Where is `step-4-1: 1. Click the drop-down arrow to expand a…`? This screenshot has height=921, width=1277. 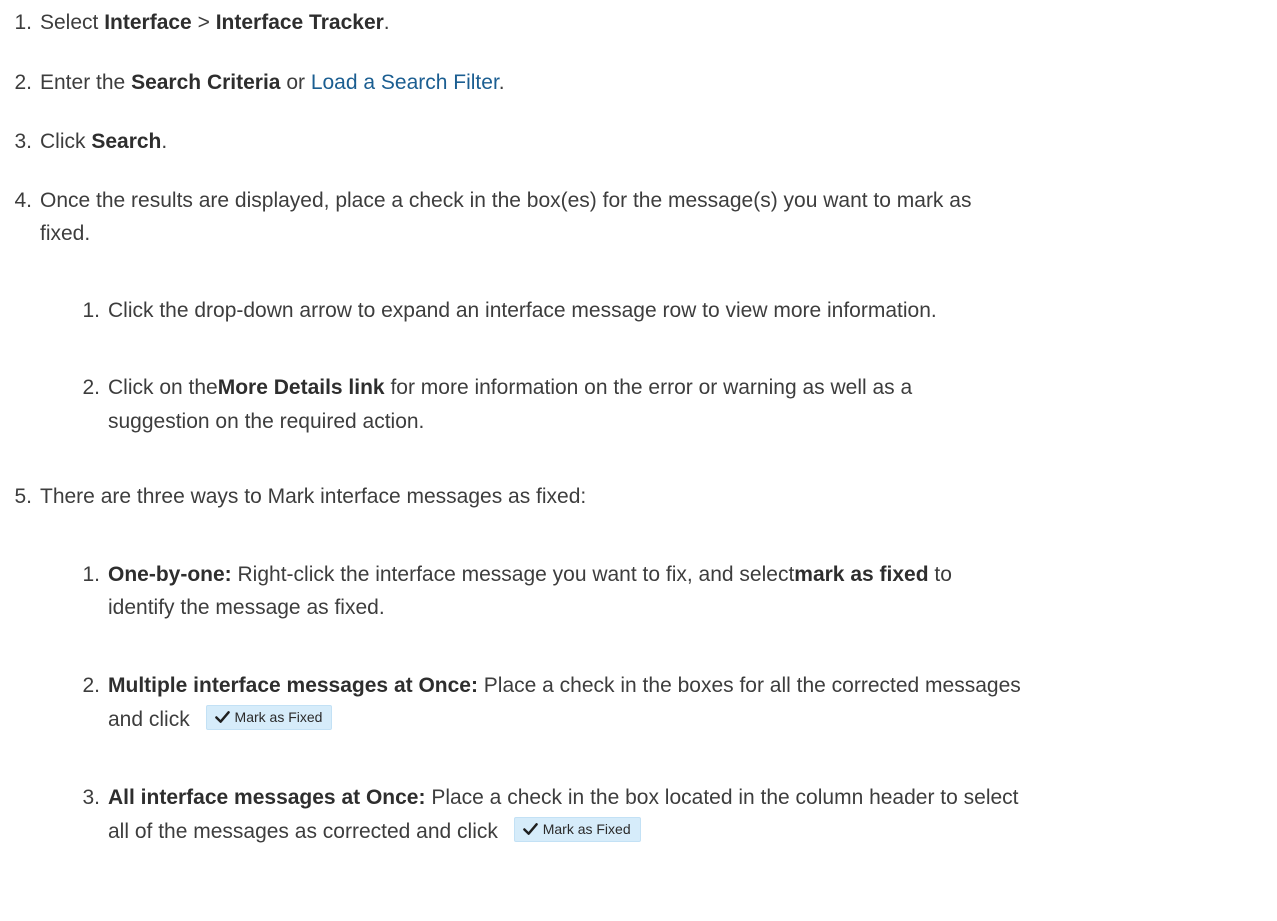 step-4-1: 1. Click the drop-down arrow to expand a… is located at coordinates (509, 310).